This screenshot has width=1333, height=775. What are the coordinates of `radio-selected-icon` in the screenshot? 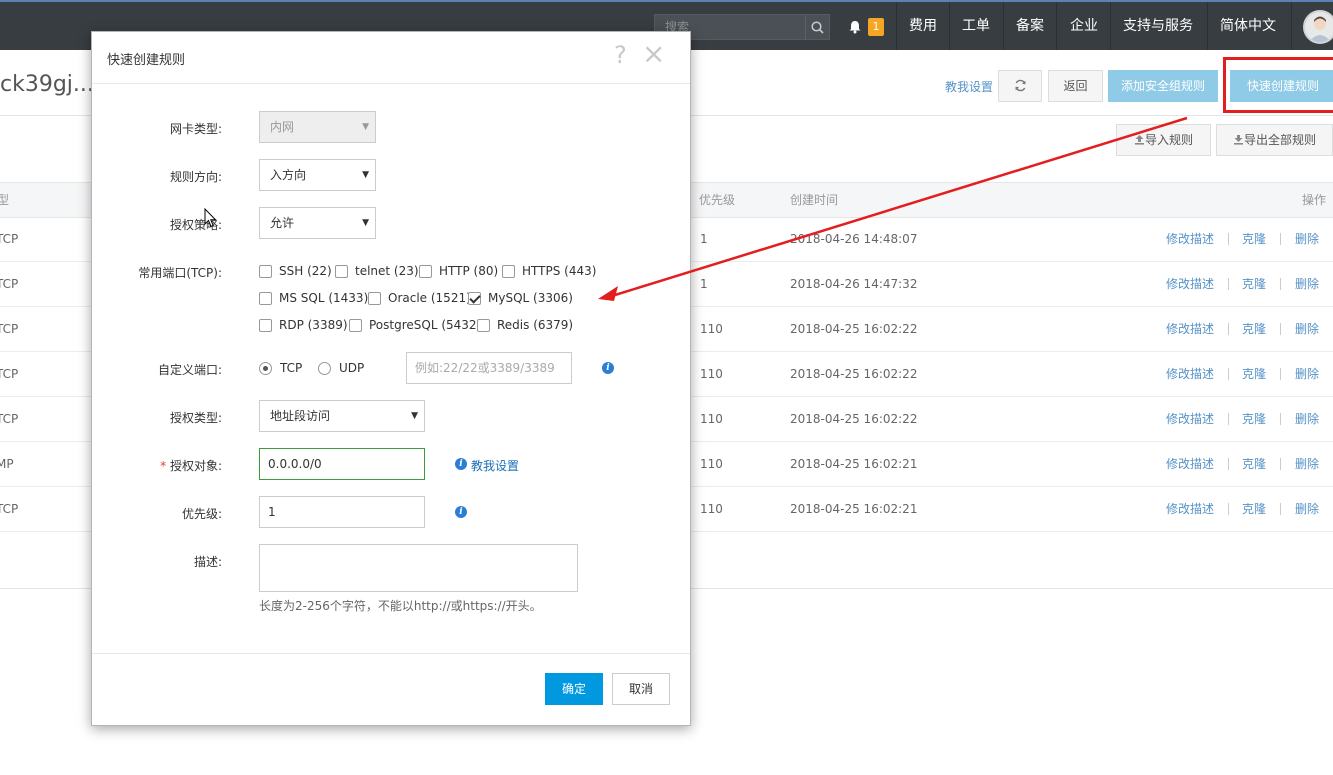 It's located at (265, 368).